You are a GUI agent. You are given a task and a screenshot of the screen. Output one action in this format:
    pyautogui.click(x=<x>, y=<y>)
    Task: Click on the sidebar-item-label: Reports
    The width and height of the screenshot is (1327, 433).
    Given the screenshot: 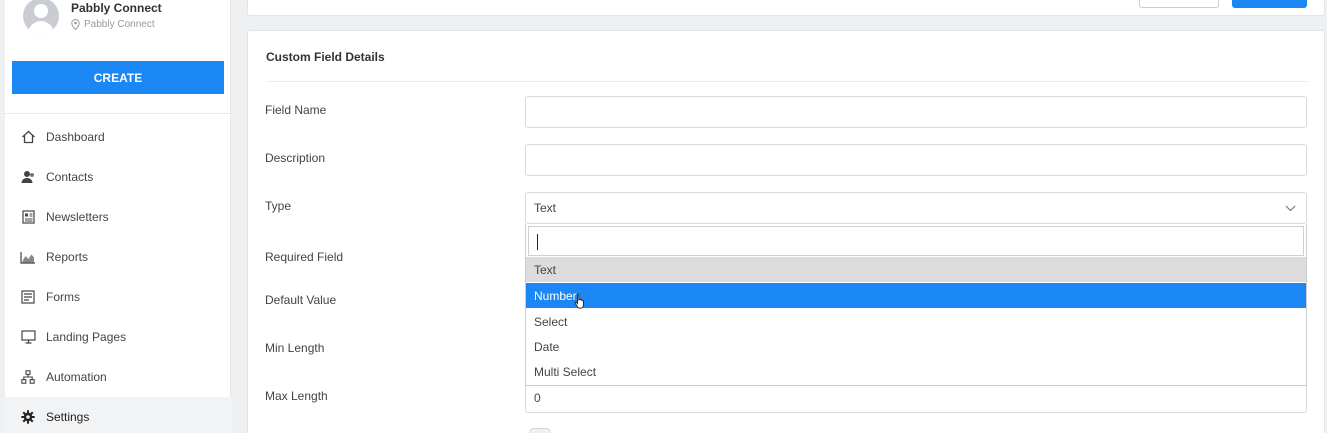 What is the action you would take?
    pyautogui.click(x=67, y=257)
    